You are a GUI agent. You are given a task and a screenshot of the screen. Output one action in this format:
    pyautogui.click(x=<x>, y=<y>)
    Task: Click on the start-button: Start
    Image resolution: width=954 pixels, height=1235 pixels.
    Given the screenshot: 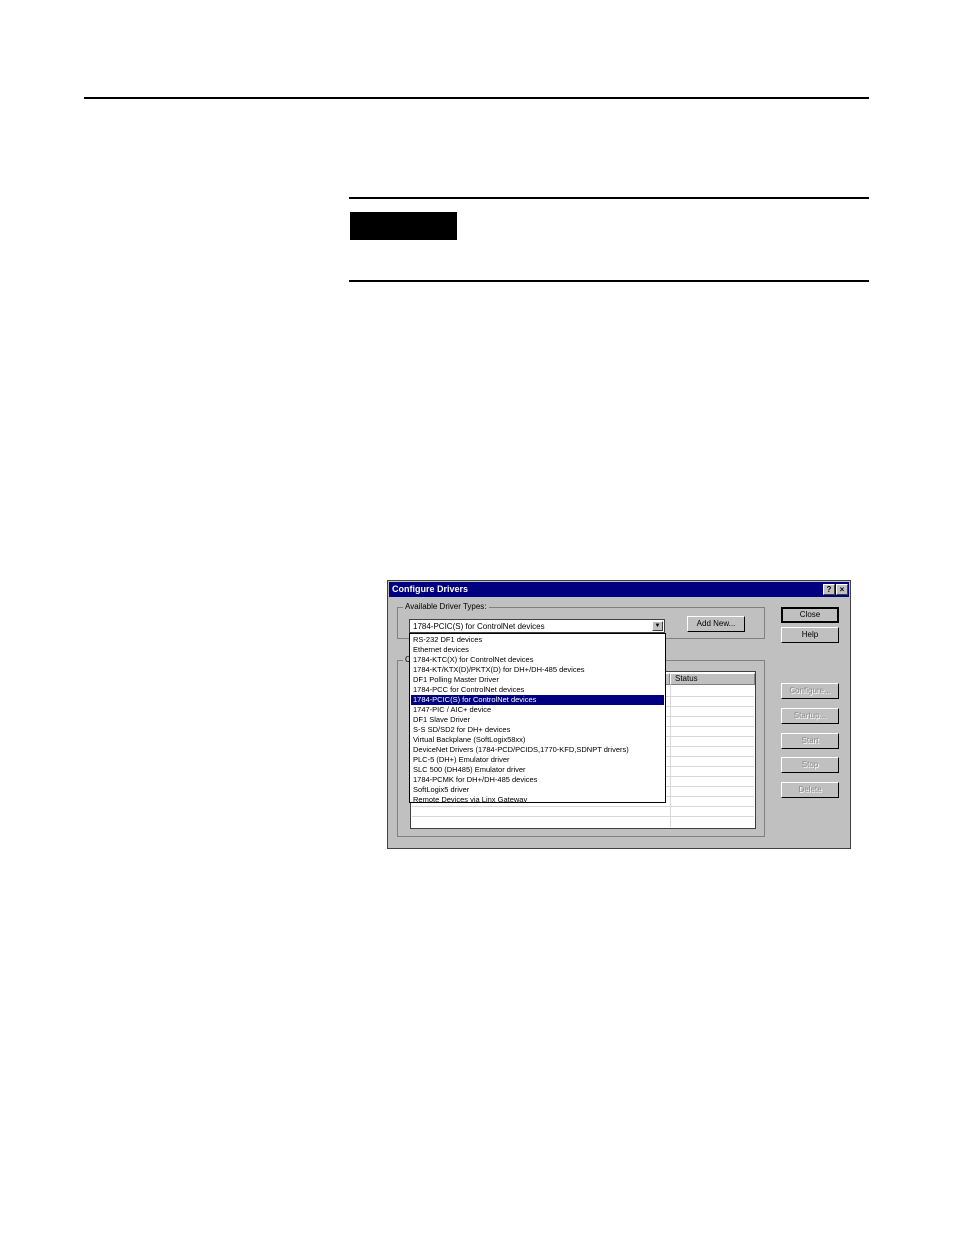 What is the action you would take?
    pyautogui.click(x=810, y=741)
    